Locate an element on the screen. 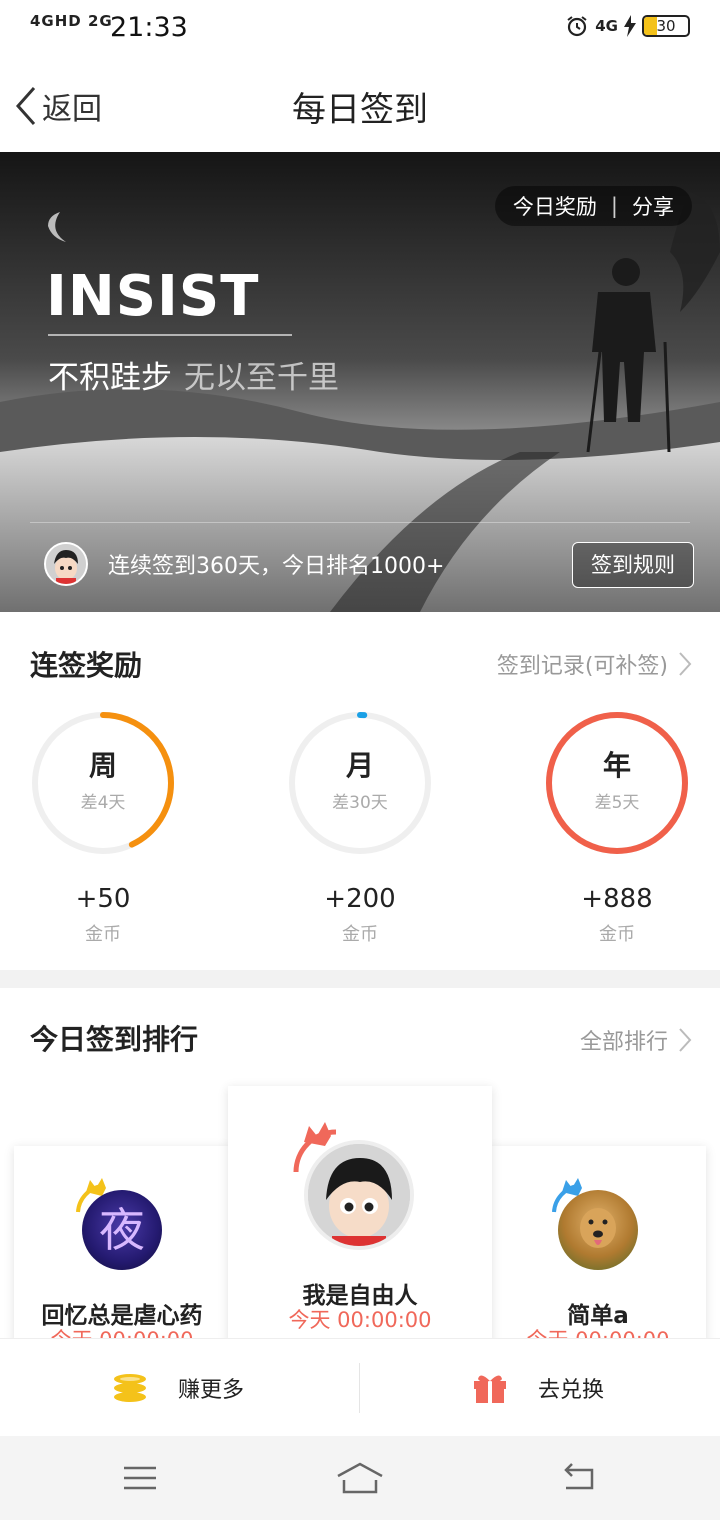  share-link: 分享 is located at coordinates (653, 206).